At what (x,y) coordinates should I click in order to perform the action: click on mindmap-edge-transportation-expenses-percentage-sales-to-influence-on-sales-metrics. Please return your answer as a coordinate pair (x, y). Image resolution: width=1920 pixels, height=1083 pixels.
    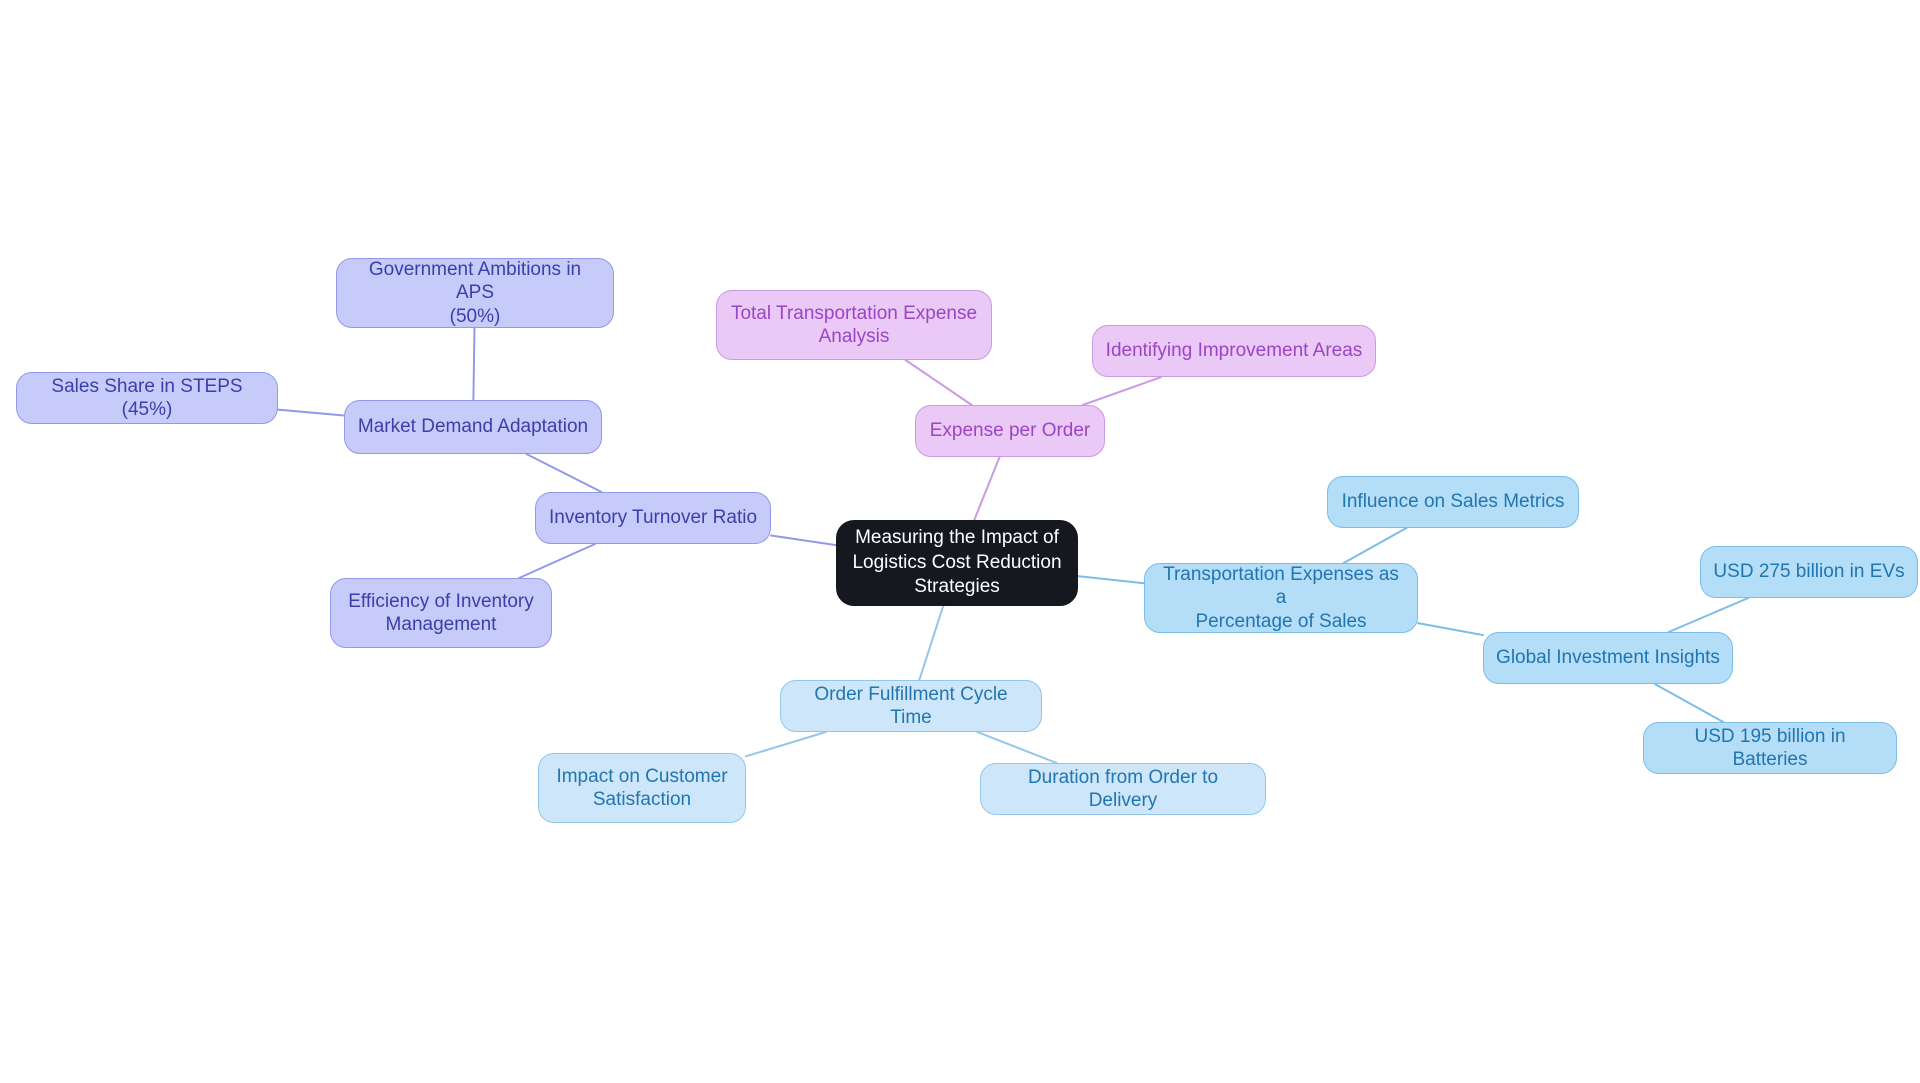
    Looking at the image, I should click on (1375, 545).